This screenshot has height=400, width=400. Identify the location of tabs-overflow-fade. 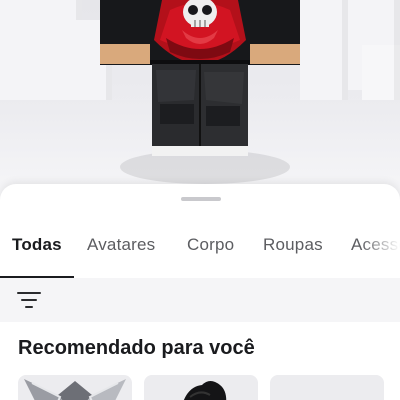
(380, 250).